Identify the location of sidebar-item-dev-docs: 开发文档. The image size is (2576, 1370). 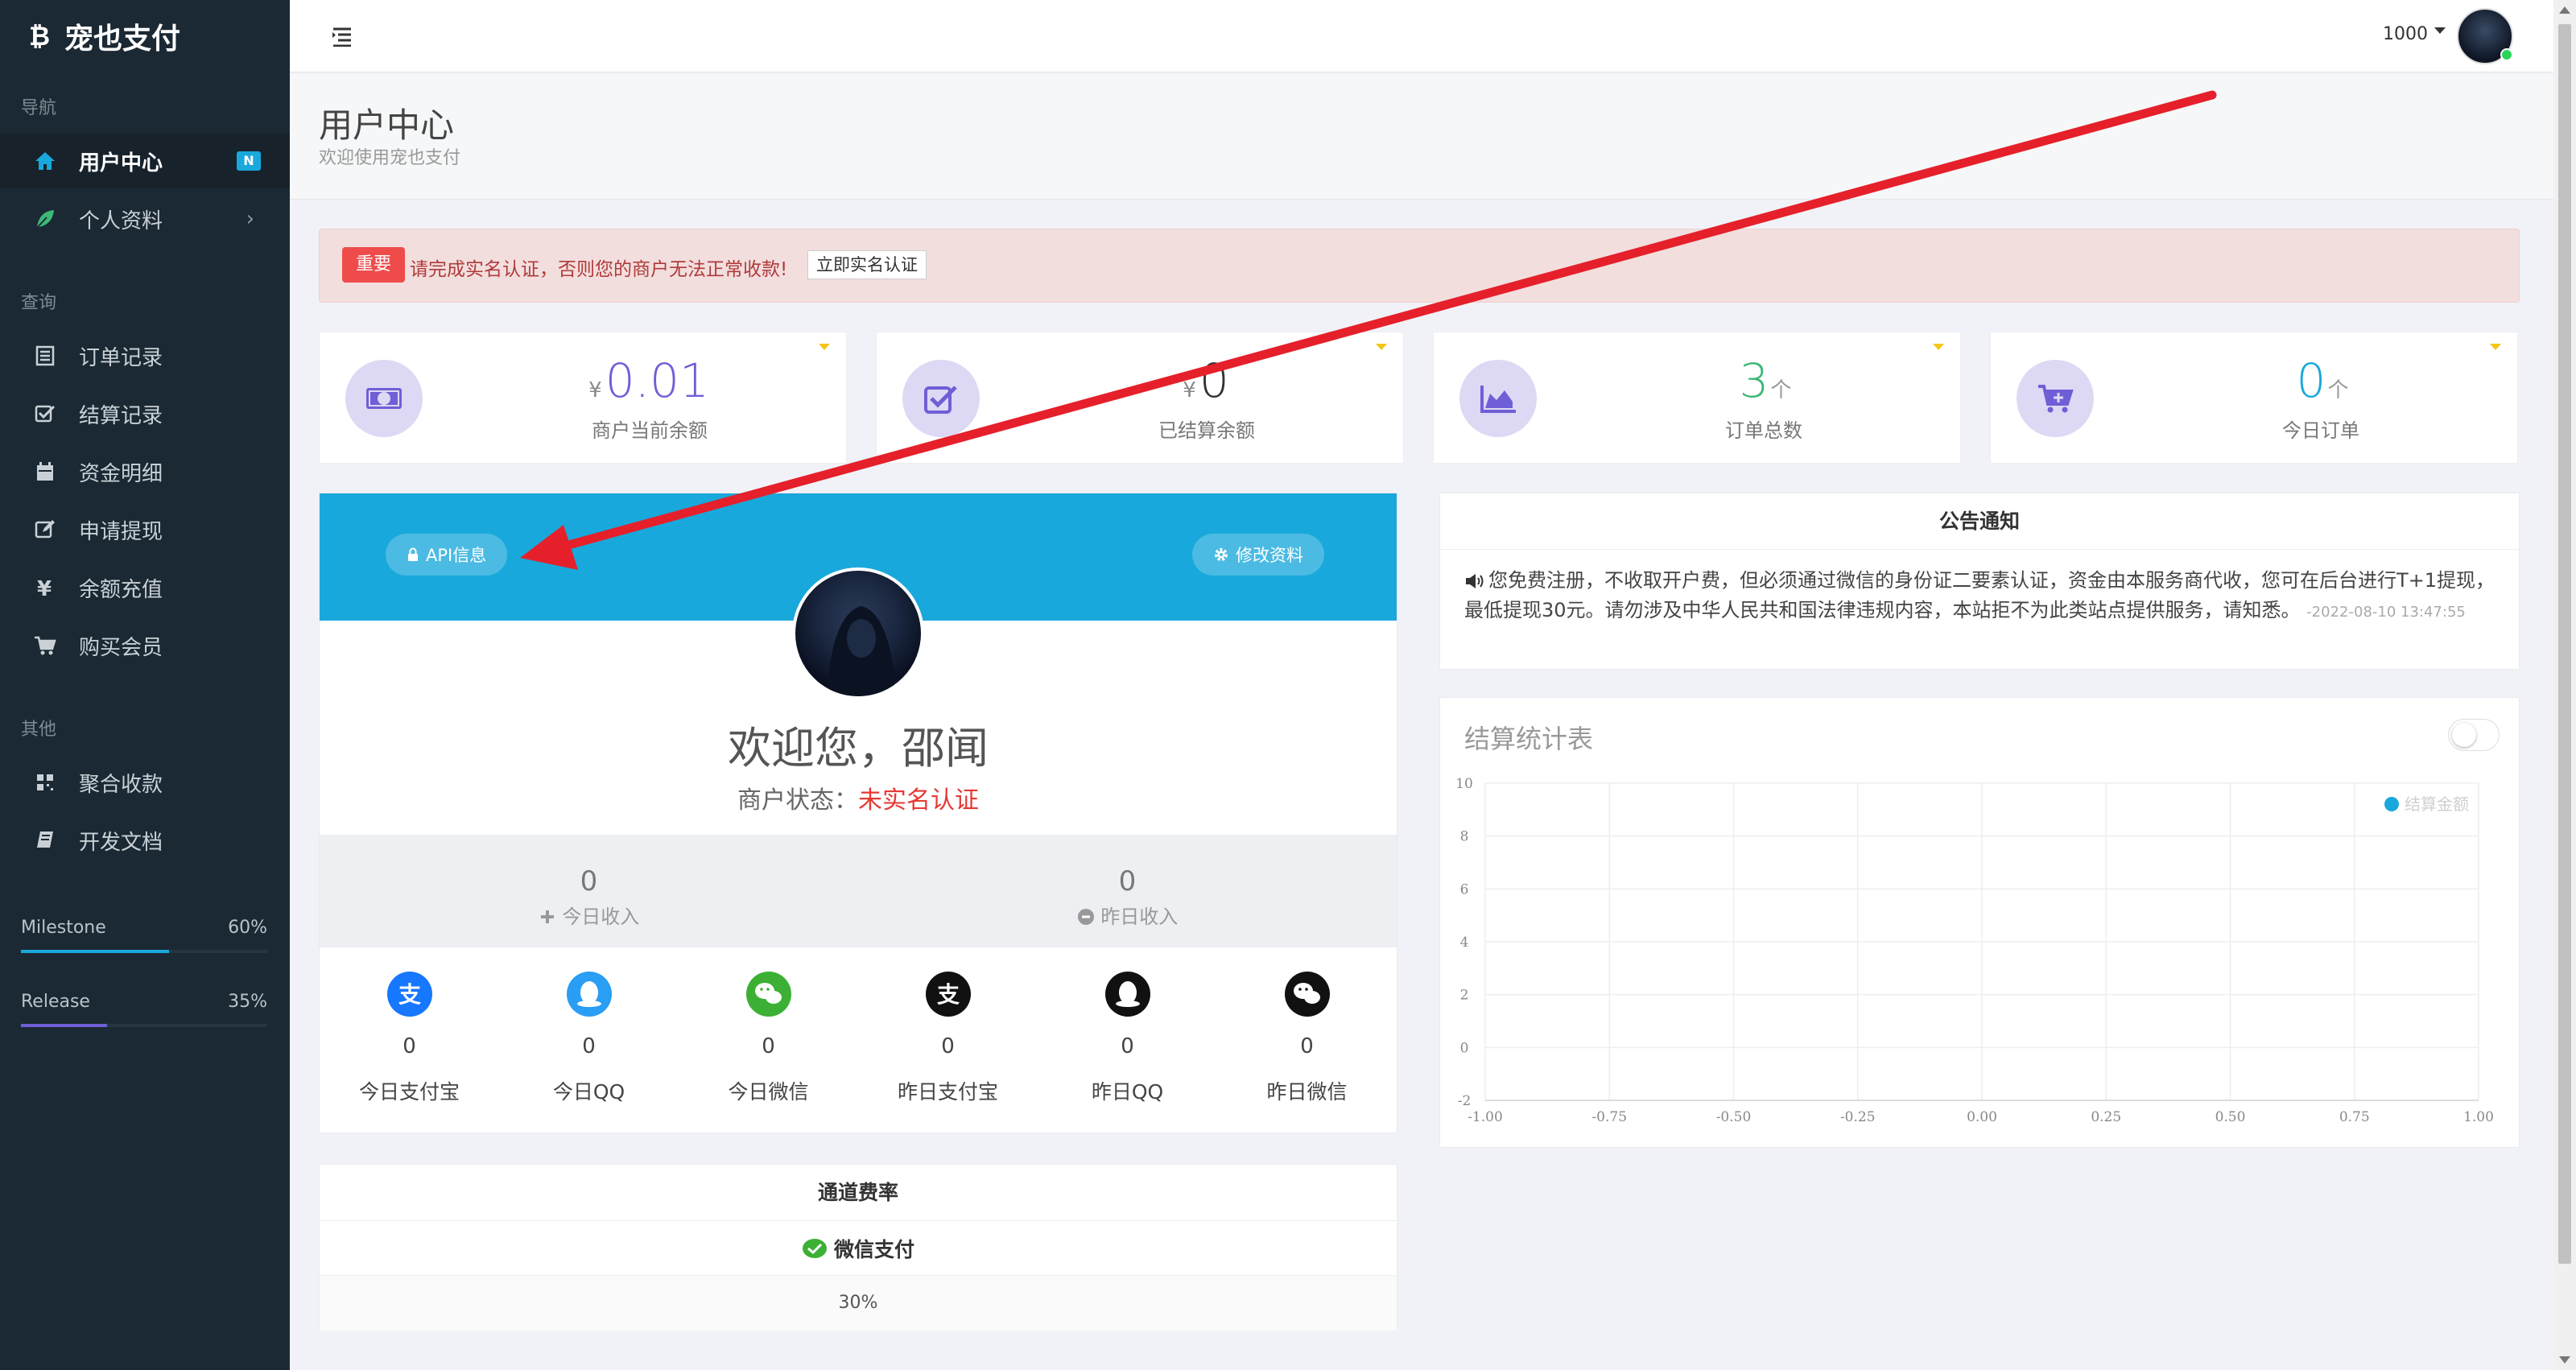
(145, 840).